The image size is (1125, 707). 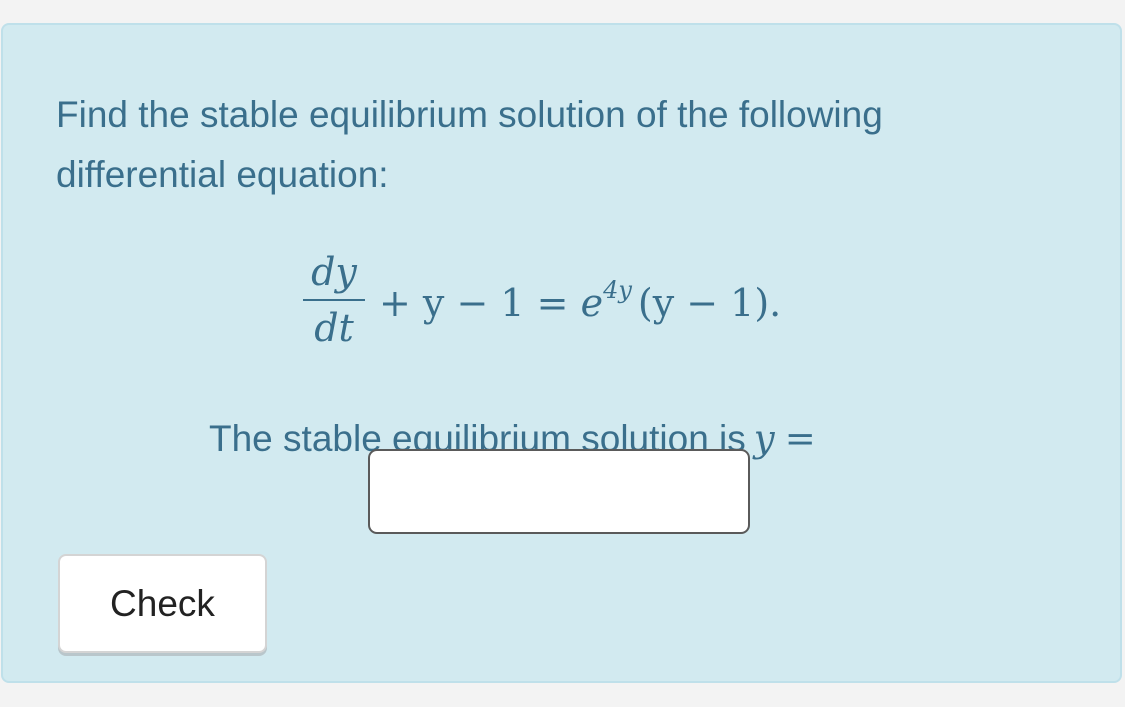 I want to click on exponent: 4y, so click(x=617, y=289).